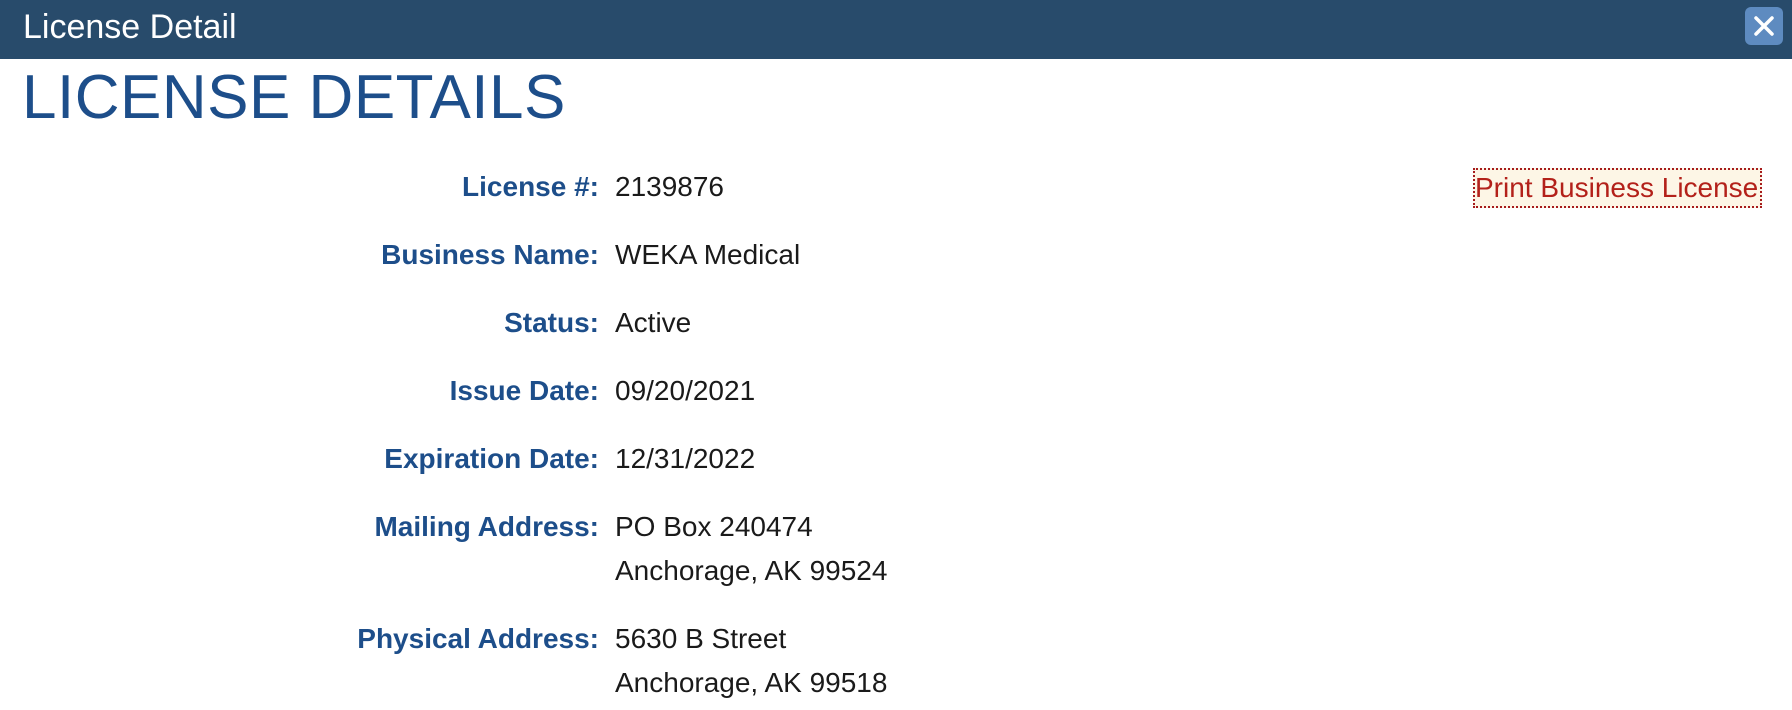 This screenshot has width=1792, height=710. Describe the element at coordinates (751, 548) in the screenshot. I see `field-value: PO Box 240474 Anchorage, AK 99524` at that location.